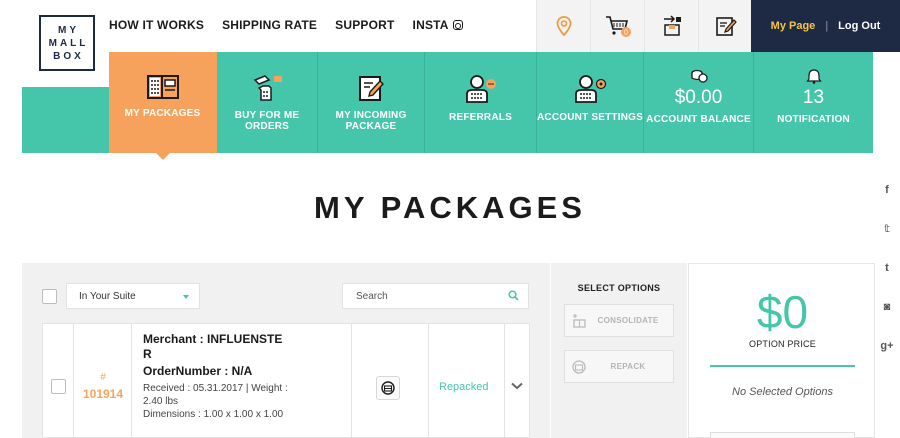  I want to click on nav-label: HOW IT WORKS, so click(157, 25).